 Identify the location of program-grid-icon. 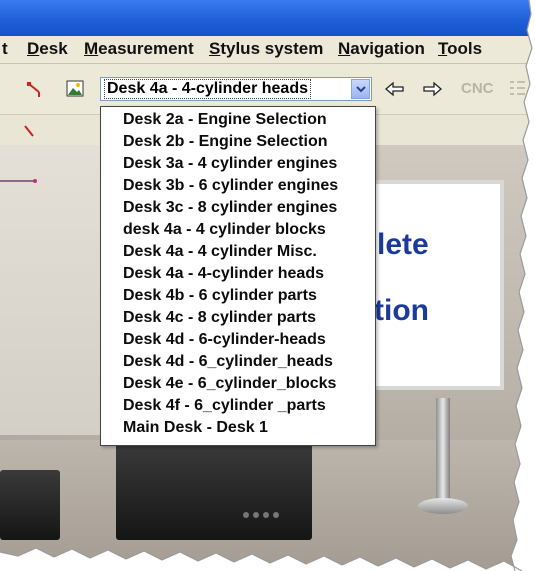
(518, 89).